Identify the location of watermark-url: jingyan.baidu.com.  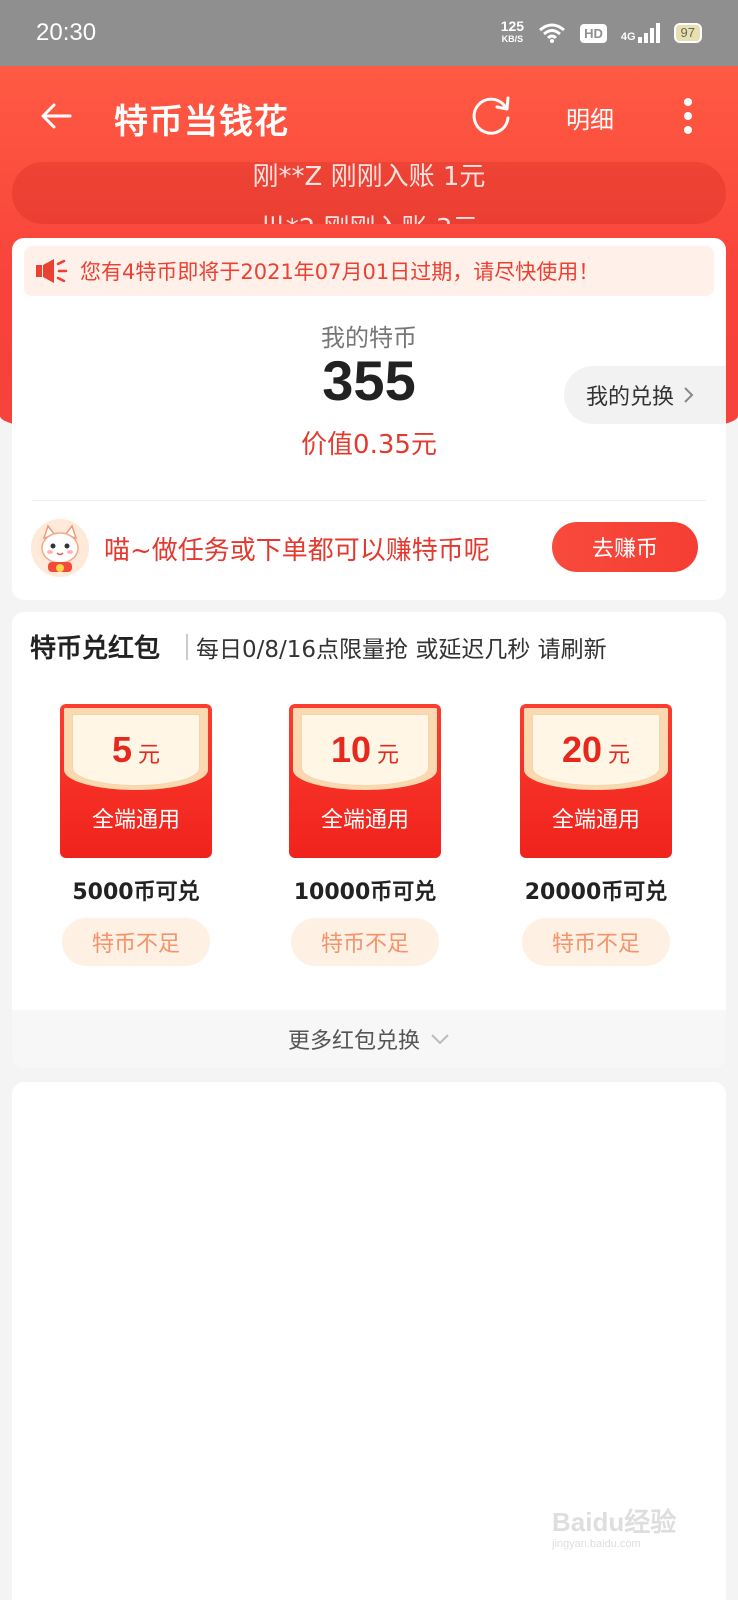
(596, 1544).